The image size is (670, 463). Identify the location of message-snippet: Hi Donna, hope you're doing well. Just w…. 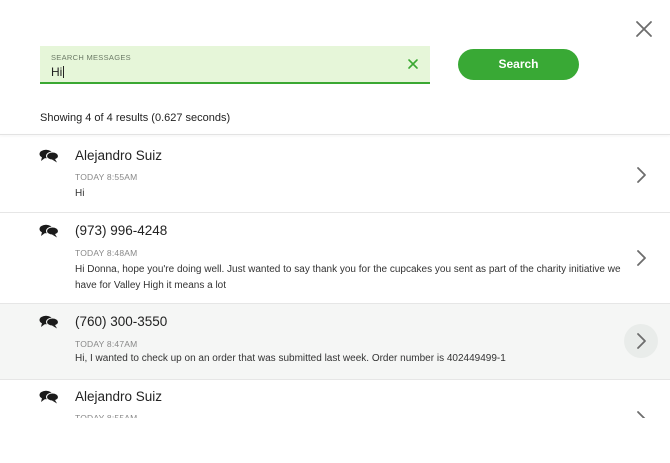
(348, 277).